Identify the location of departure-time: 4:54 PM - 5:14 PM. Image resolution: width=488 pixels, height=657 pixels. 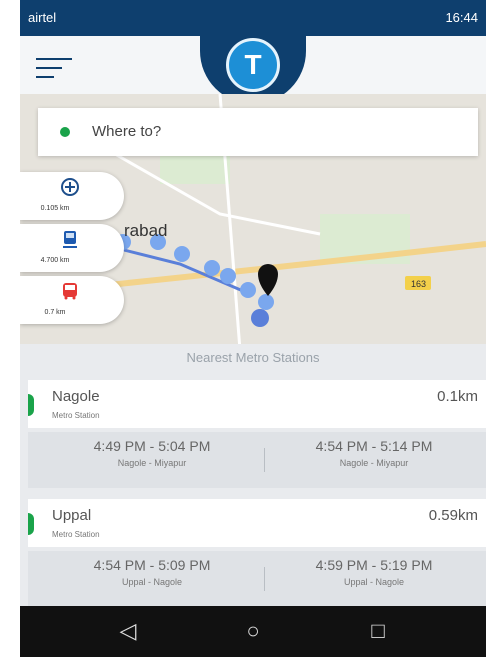
(374, 446).